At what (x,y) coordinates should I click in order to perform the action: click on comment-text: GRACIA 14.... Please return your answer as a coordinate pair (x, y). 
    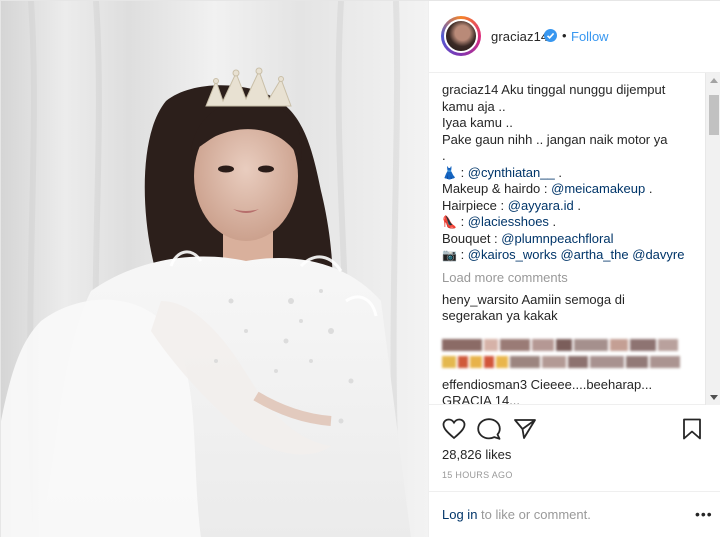
    Looking at the image, I should click on (481, 399).